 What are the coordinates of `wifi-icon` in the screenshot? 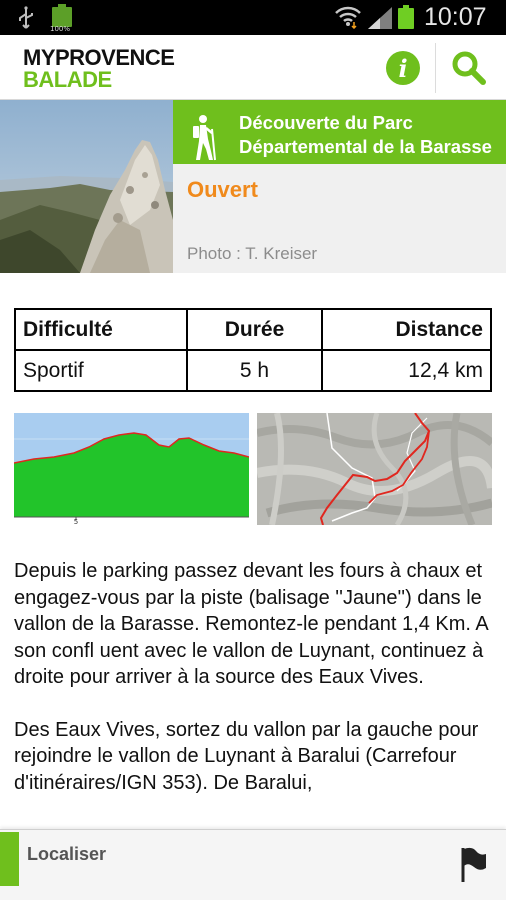 It's located at (348, 17).